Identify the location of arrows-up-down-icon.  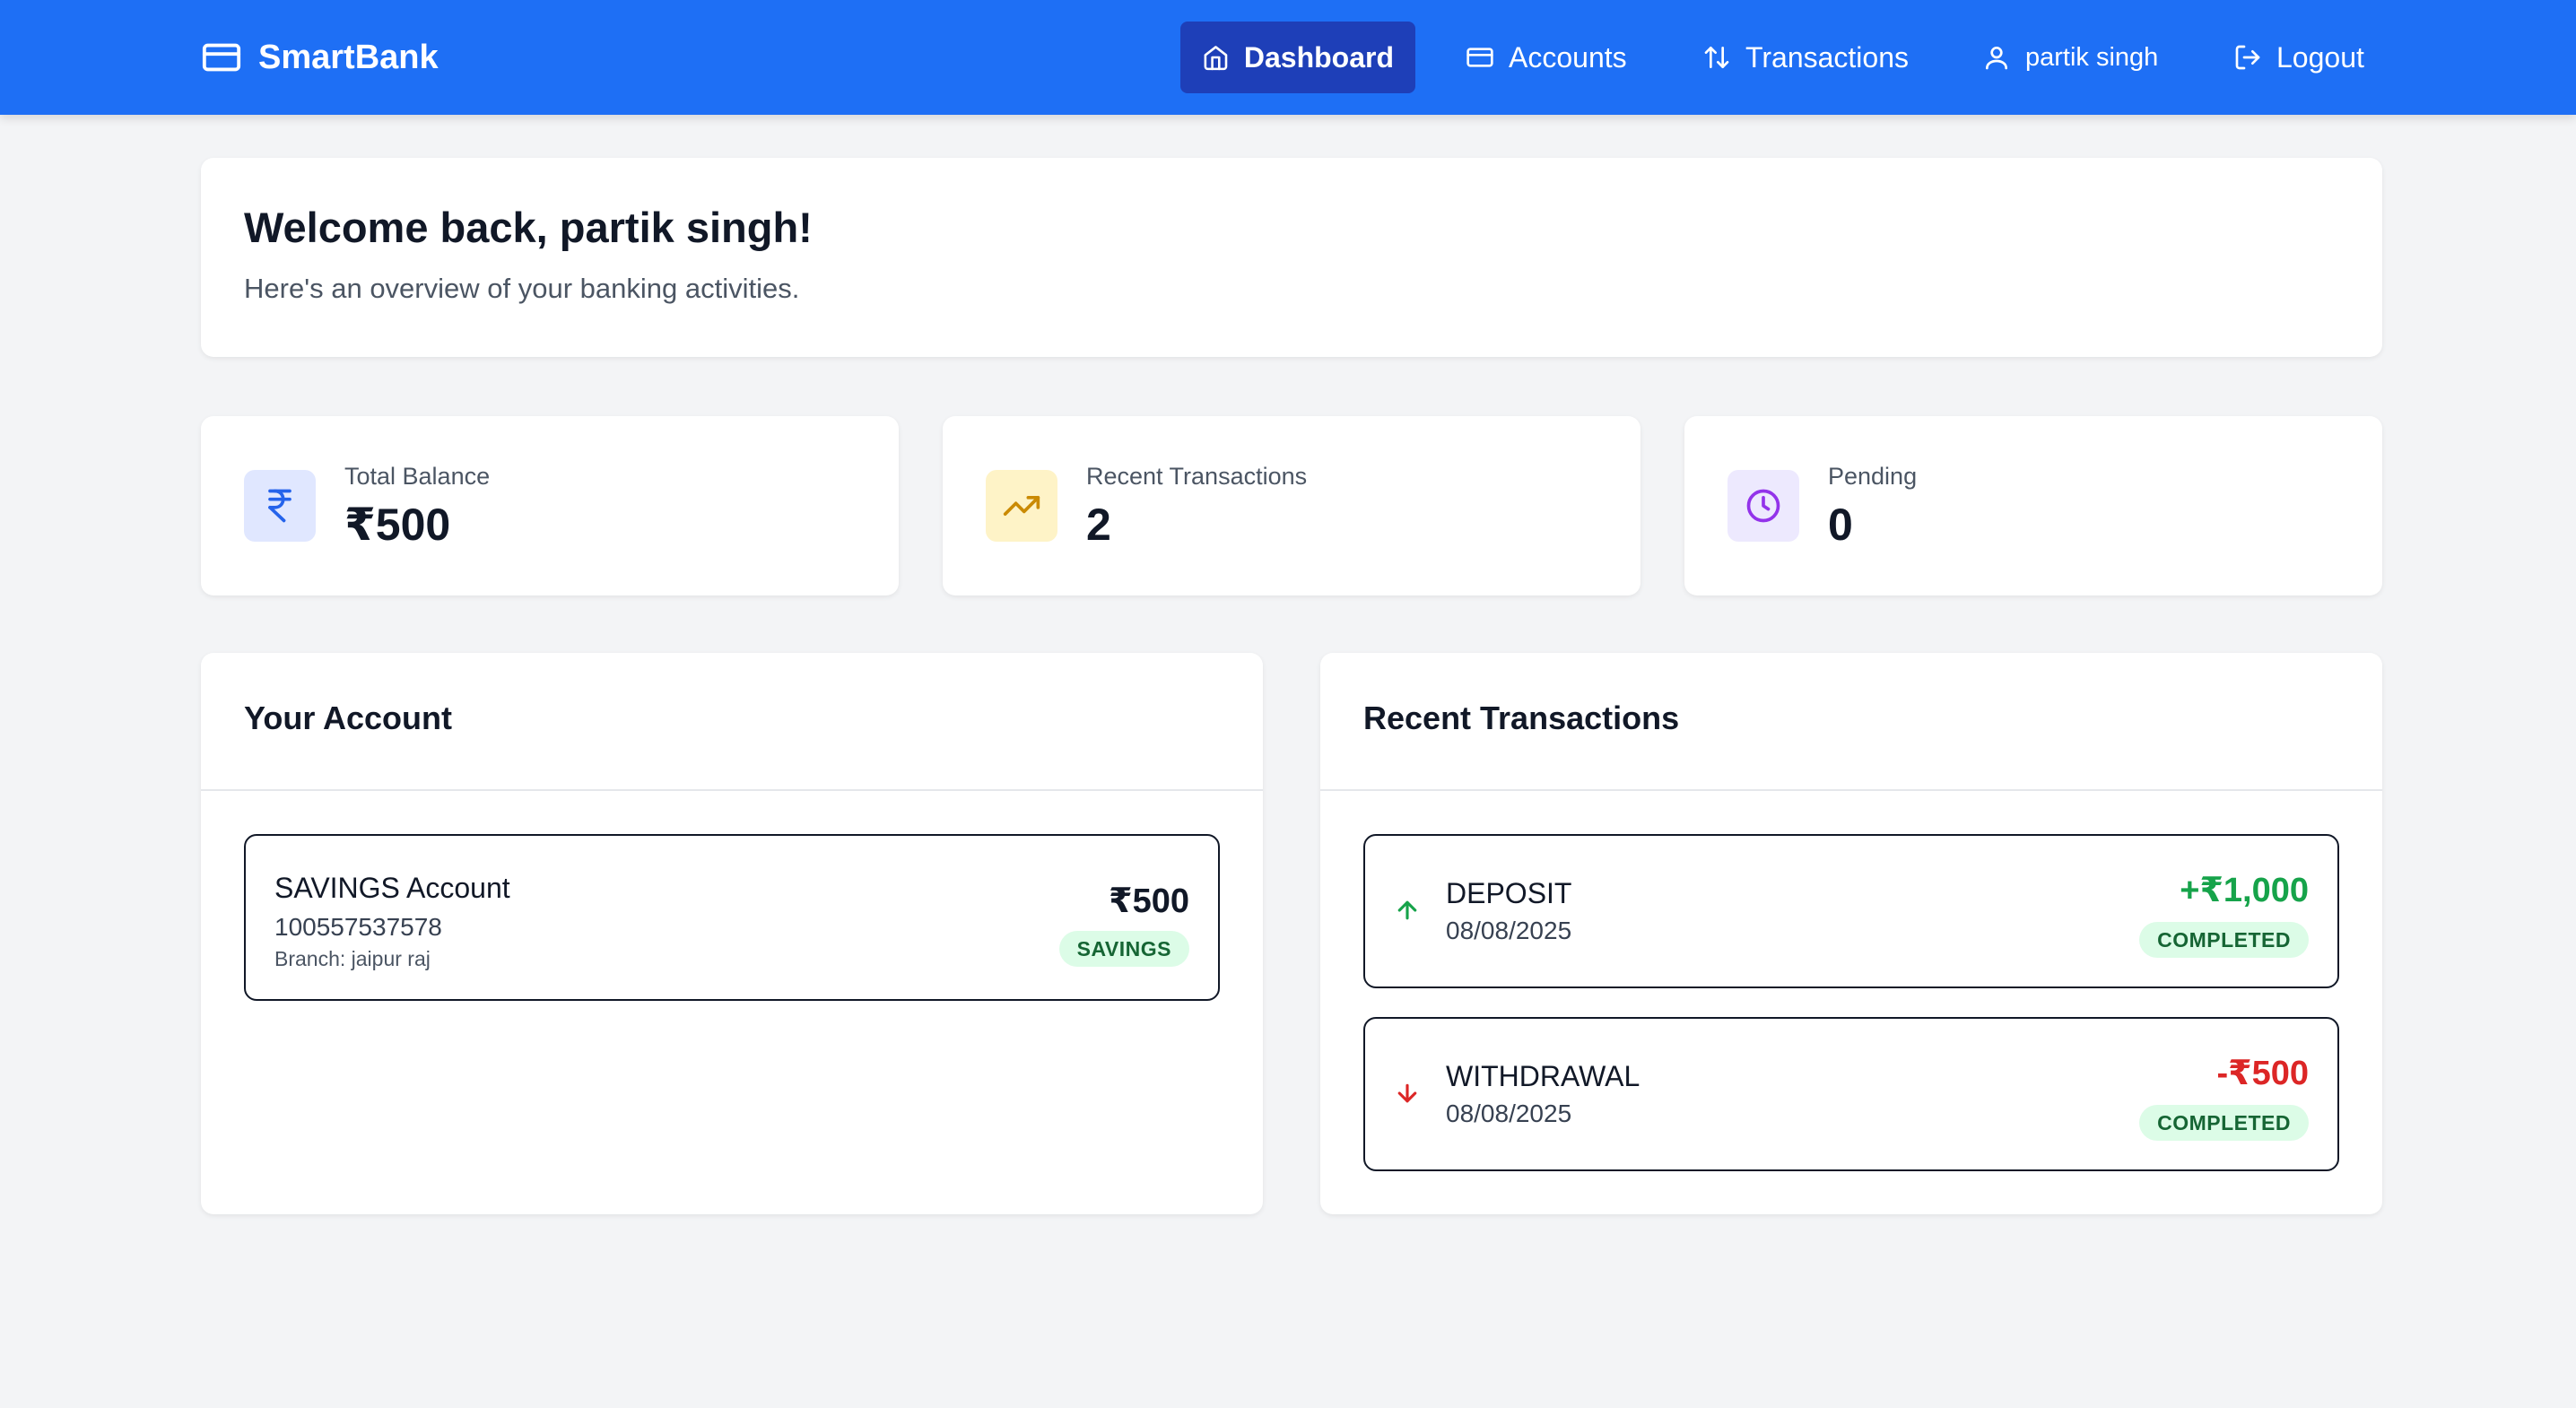
(1716, 57).